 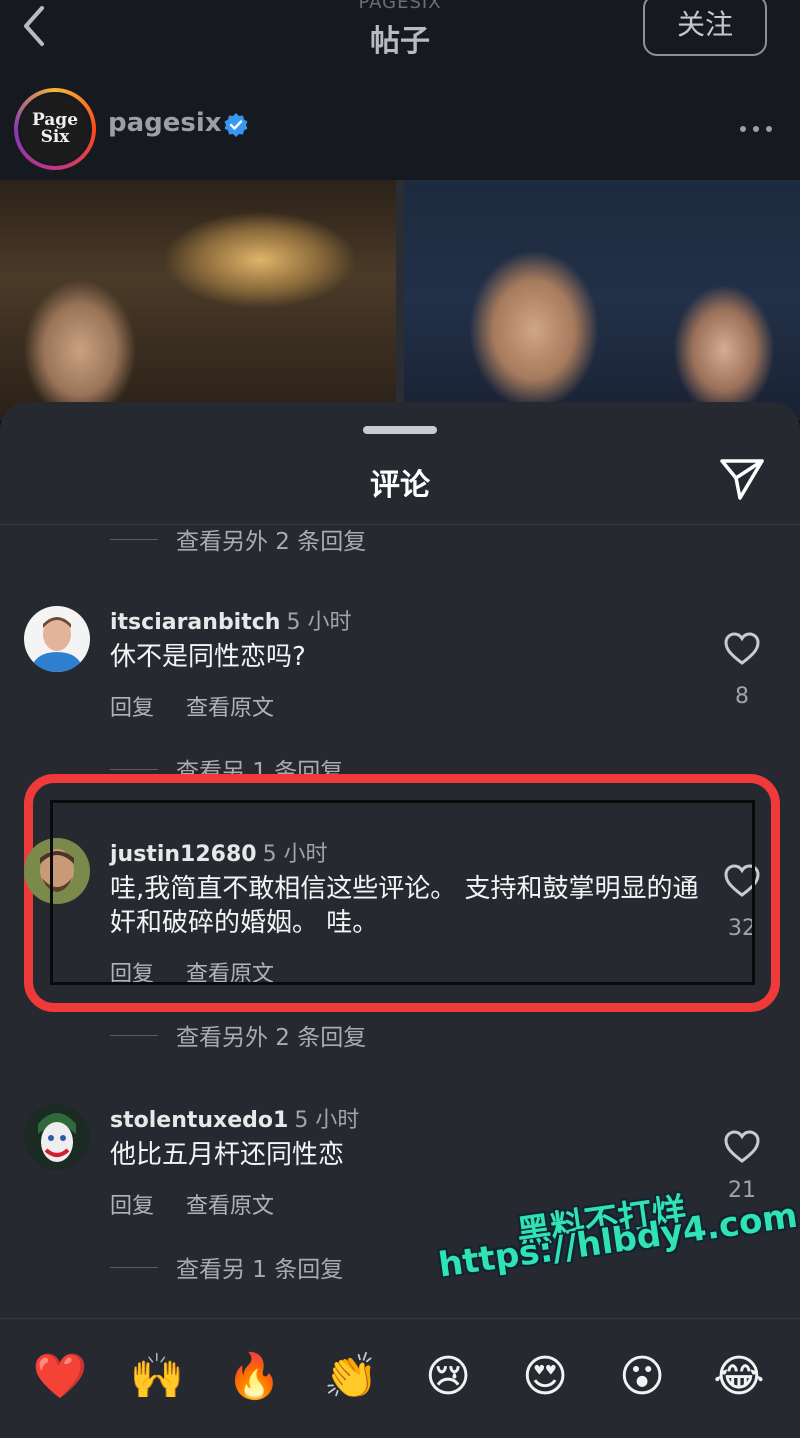 What do you see at coordinates (236, 125) in the screenshot?
I see `verified-badge-icon` at bounding box center [236, 125].